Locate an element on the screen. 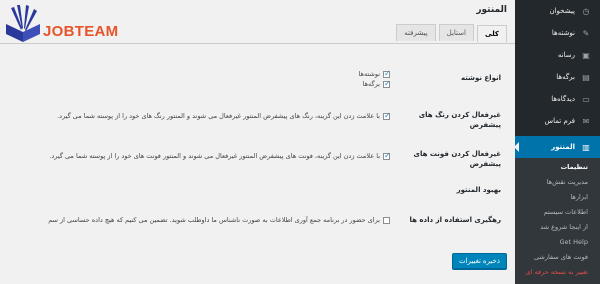  pin-icon: ✎ is located at coordinates (586, 33).